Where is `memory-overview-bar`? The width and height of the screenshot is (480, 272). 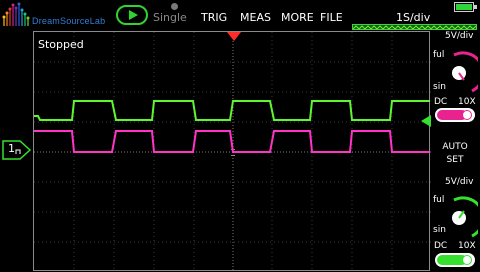 memory-overview-bar is located at coordinates (414, 27).